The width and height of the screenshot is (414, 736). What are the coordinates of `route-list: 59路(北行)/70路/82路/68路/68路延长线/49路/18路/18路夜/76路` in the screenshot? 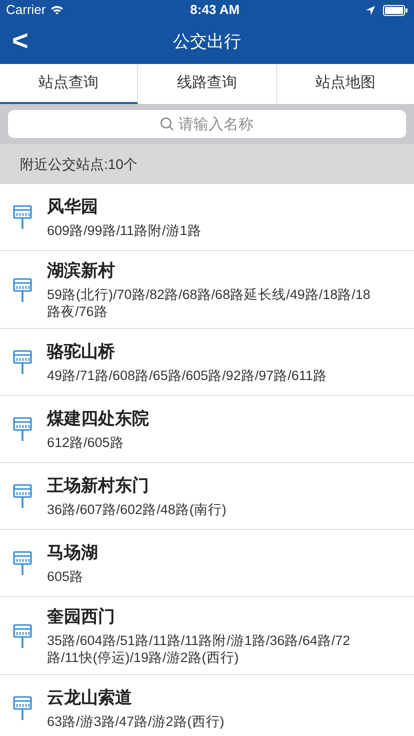 It's located at (213, 303).